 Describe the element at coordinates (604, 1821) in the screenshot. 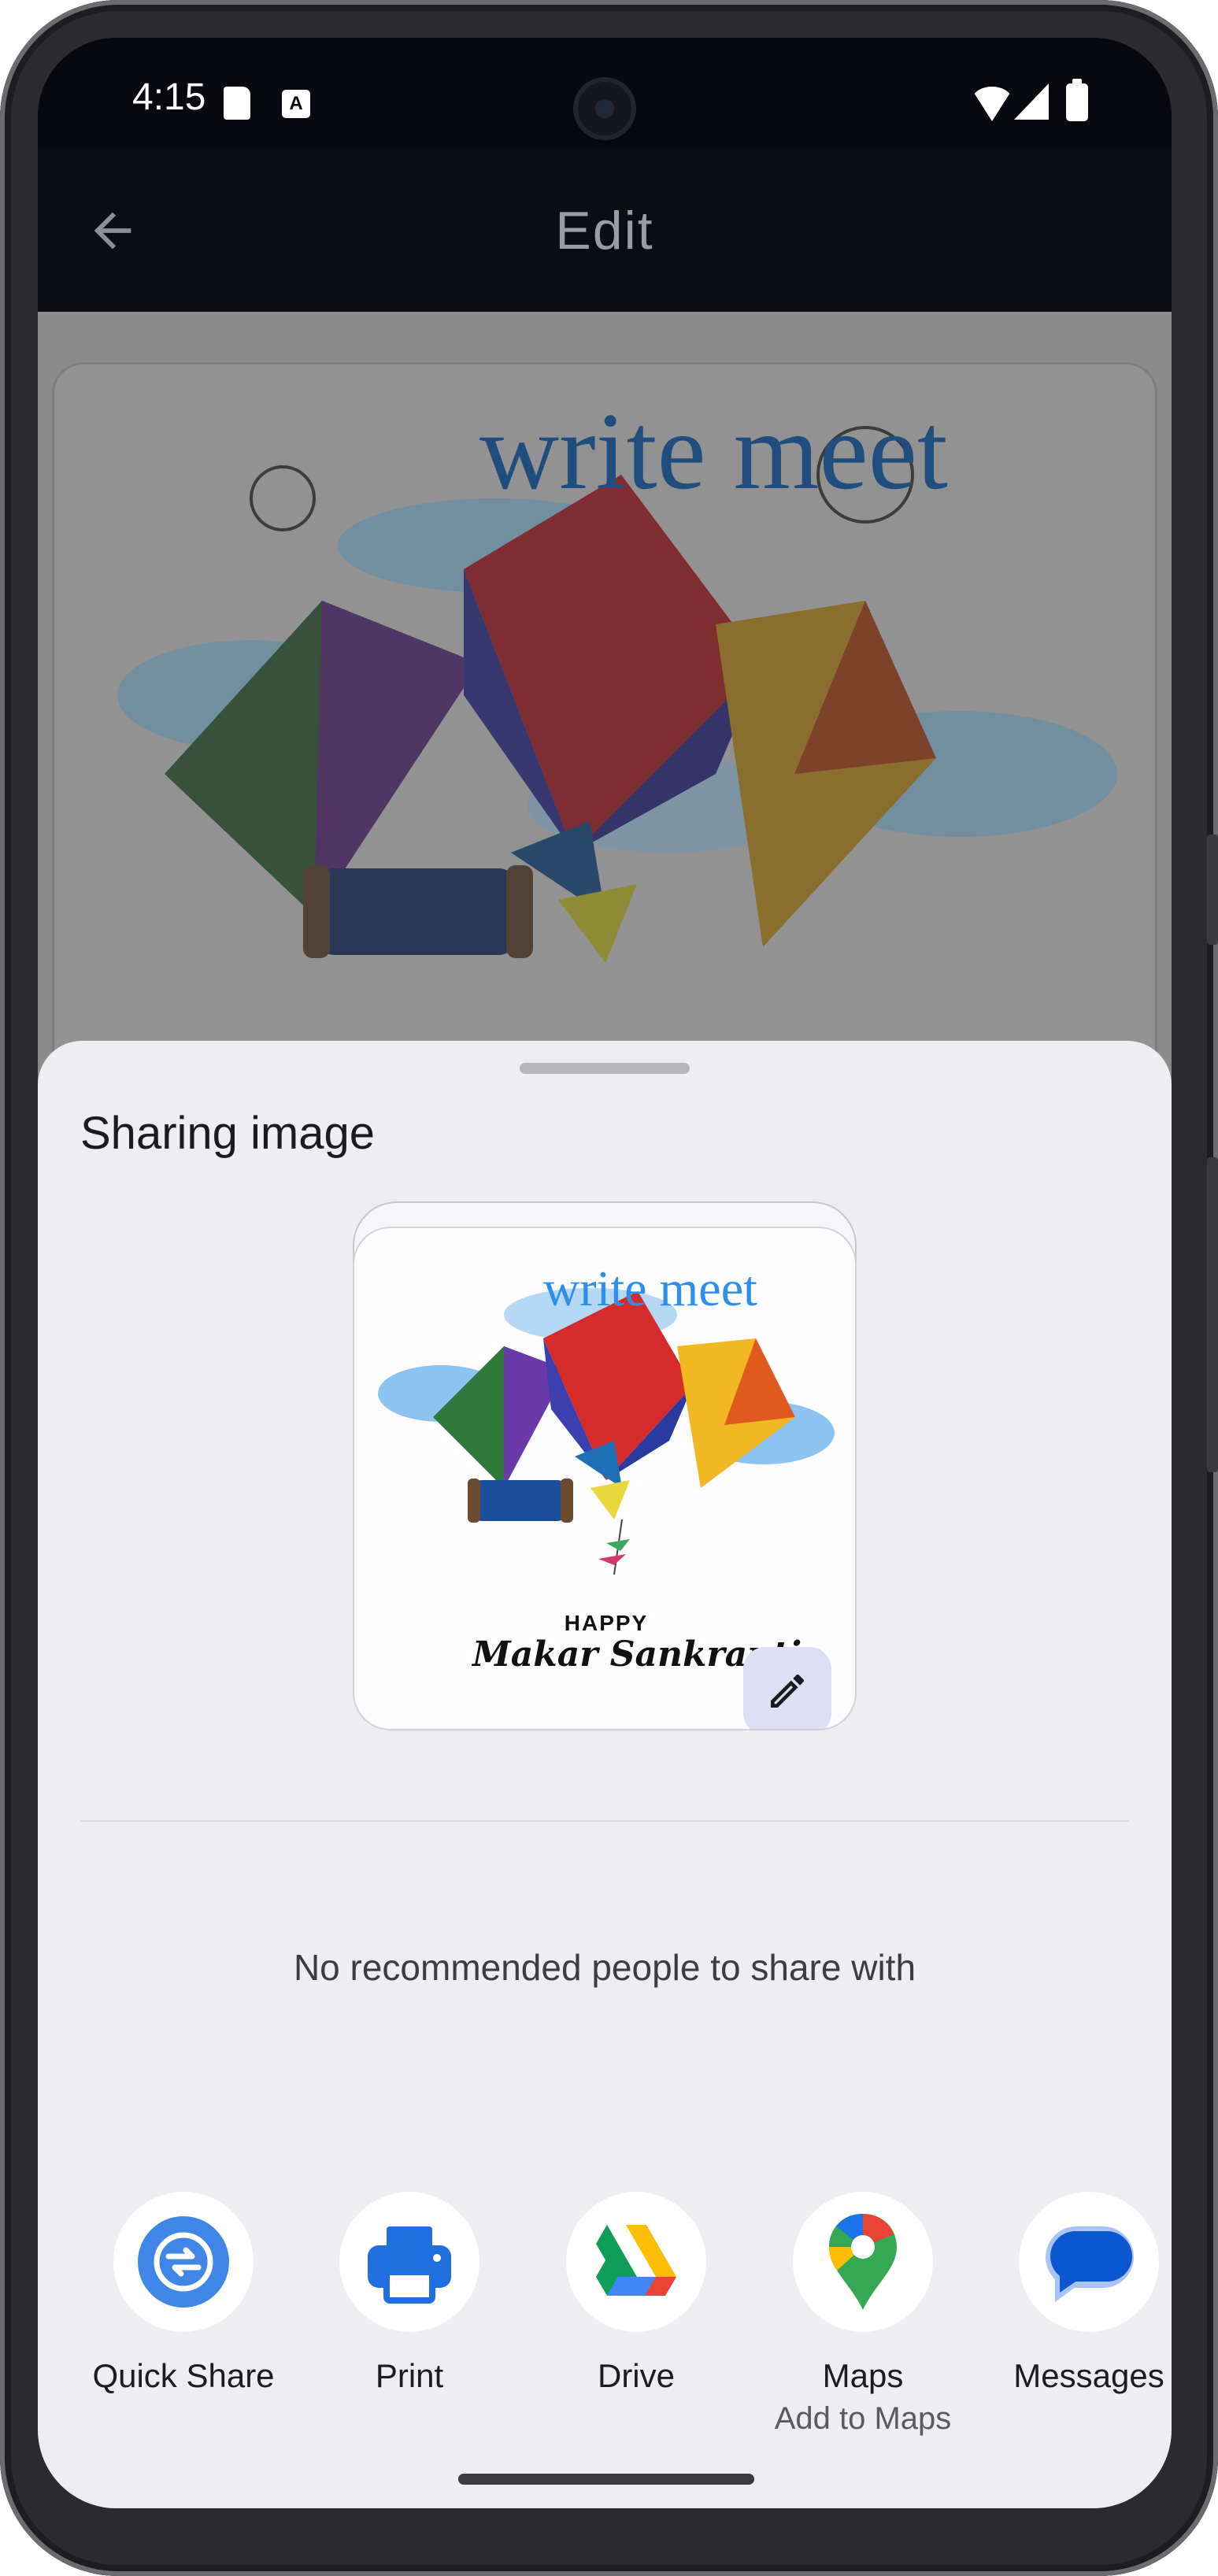

I see `divider` at that location.